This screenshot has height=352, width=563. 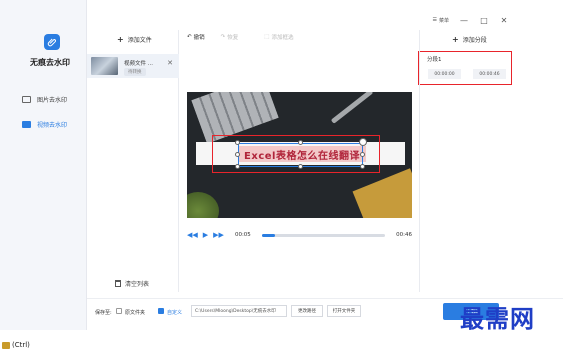 What do you see at coordinates (352, 108) in the screenshot?
I see `pen-image` at bounding box center [352, 108].